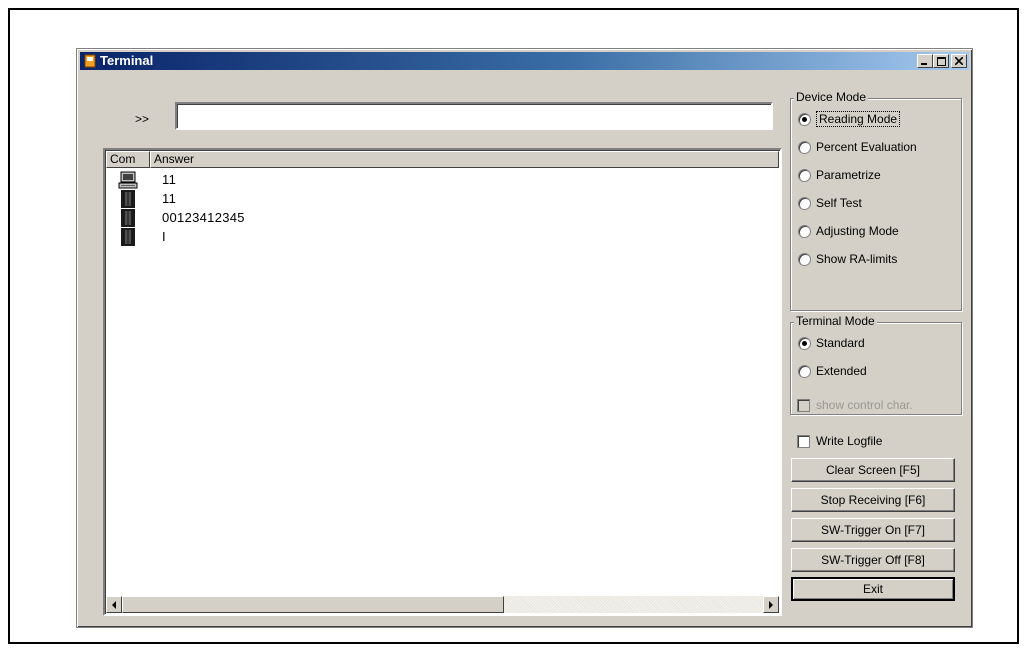 The image size is (1027, 648). I want to click on checkbox-label: show control char., so click(864, 405).